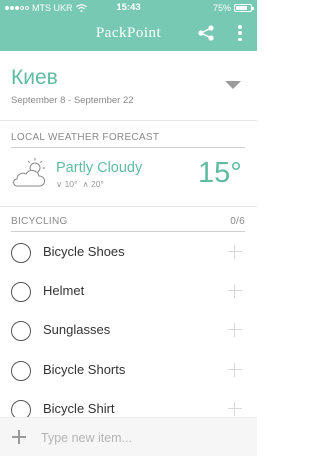 This screenshot has width=320, height=456. I want to click on list-item: Helmet, so click(128, 292).